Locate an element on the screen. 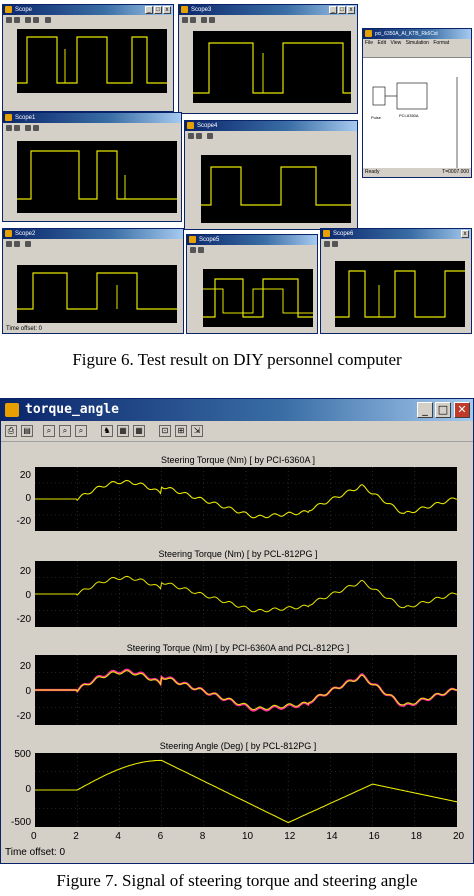 The width and height of the screenshot is (474, 896). menu-edit: Edit is located at coordinates (381, 43).